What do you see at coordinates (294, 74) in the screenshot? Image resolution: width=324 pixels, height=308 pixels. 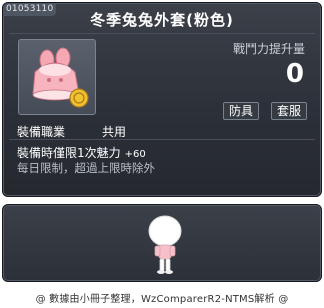 I see `power-value: 0` at bounding box center [294, 74].